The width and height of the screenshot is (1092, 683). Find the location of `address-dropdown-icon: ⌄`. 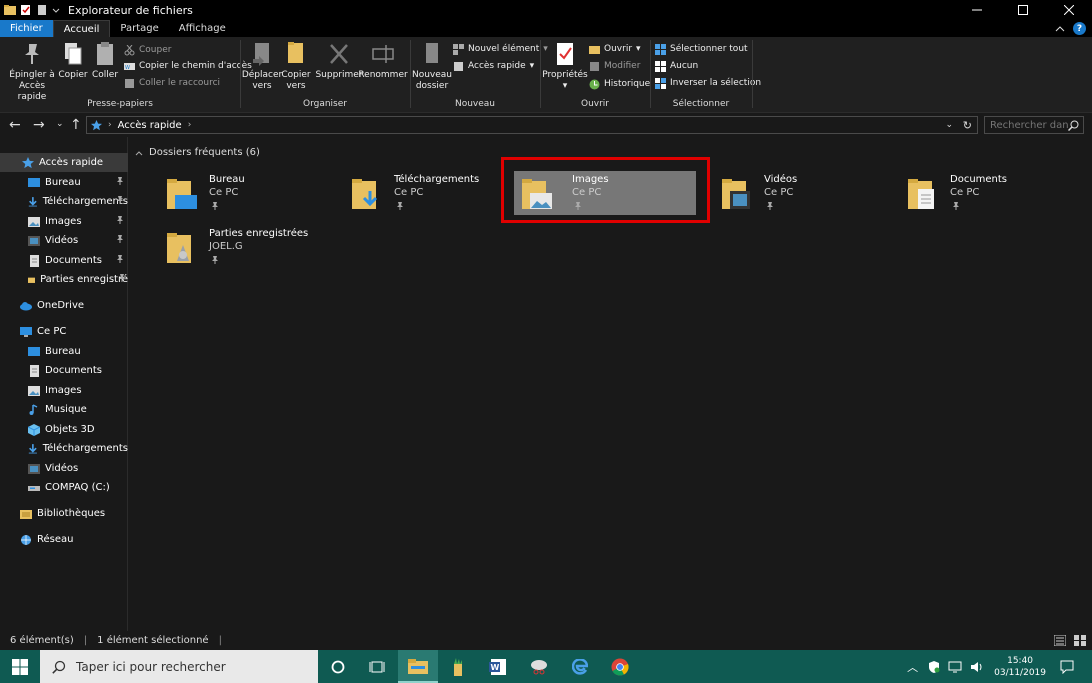

address-dropdown-icon: ⌄ is located at coordinates (949, 125).